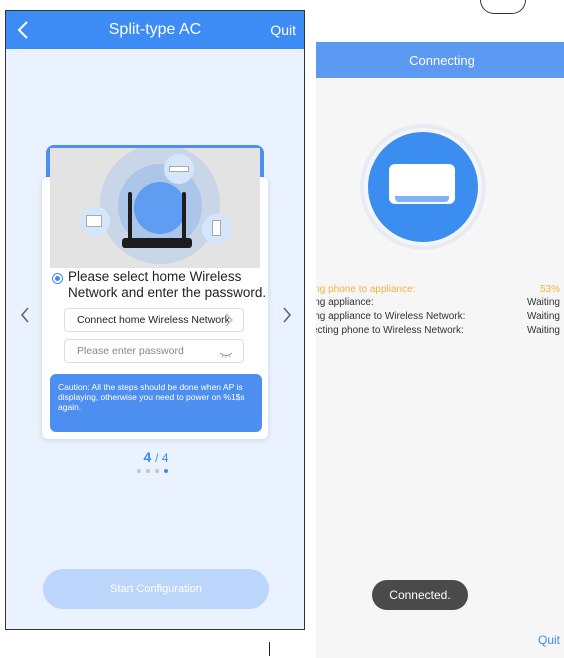 Image resolution: width=564 pixels, height=658 pixels. I want to click on status-value: 53%, so click(549, 289).